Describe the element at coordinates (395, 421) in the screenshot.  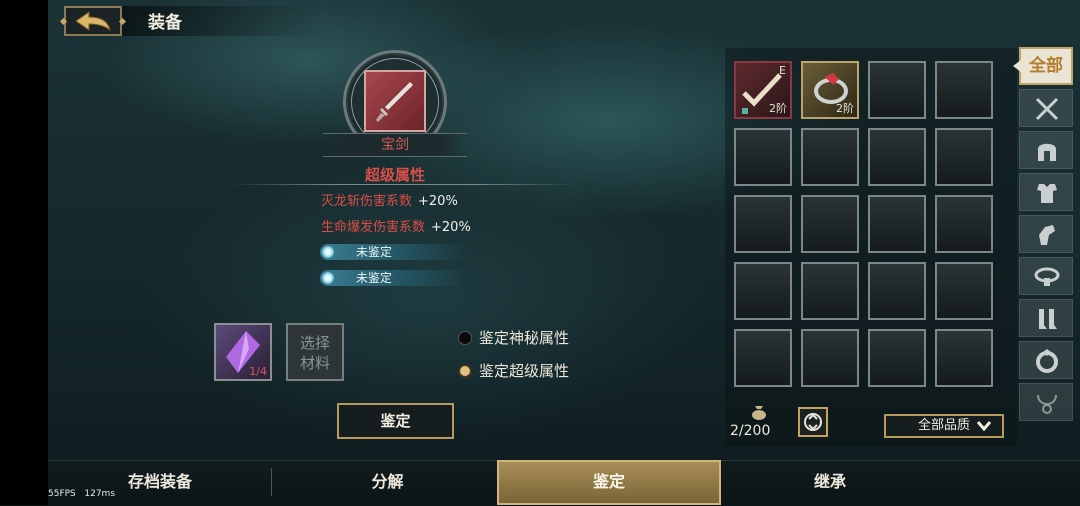
I see `identify-button: 鉴定` at that location.